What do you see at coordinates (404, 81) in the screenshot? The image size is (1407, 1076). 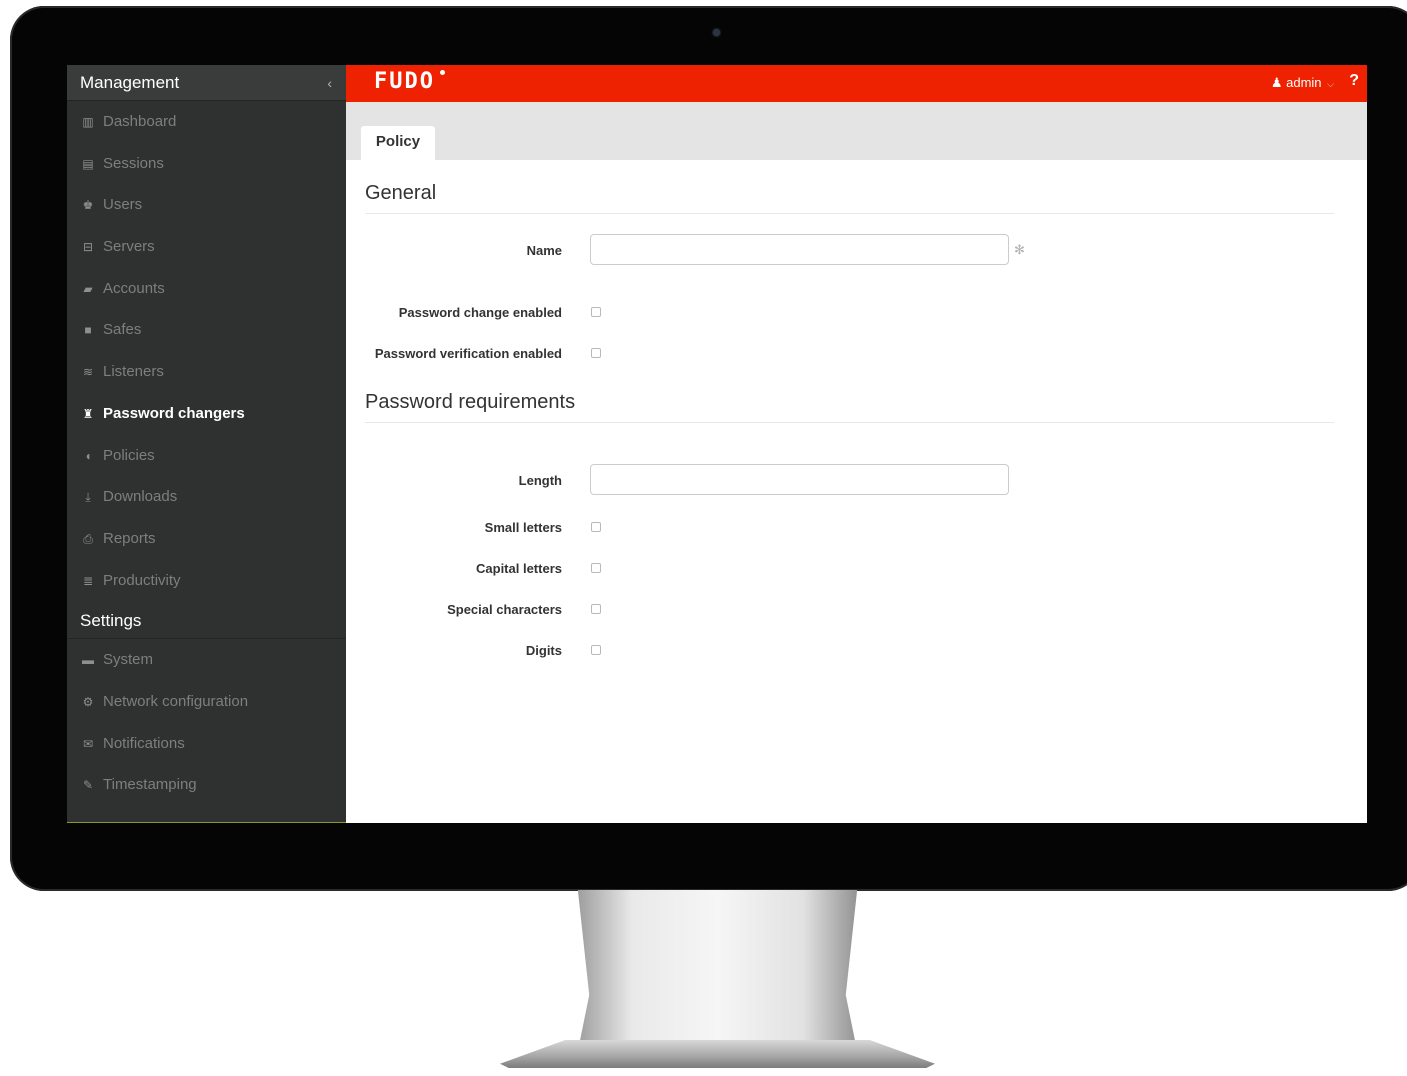 I see `fudo-logo: FUDO` at bounding box center [404, 81].